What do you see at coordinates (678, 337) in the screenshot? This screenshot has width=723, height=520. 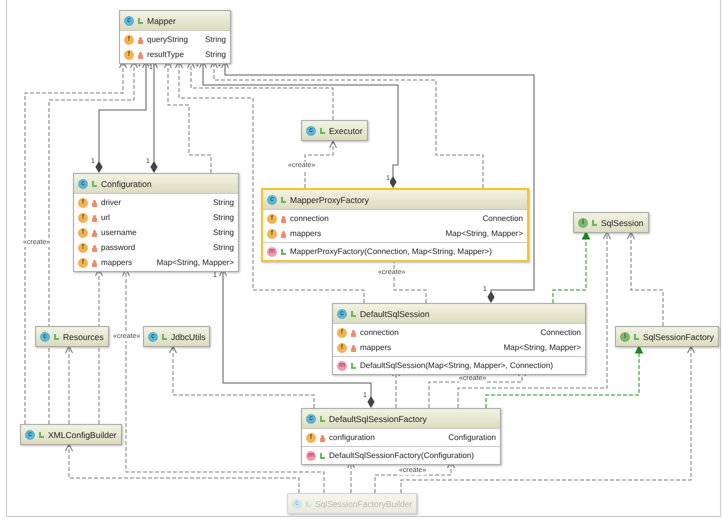 I see `class-name: SqlSessionFactory` at bounding box center [678, 337].